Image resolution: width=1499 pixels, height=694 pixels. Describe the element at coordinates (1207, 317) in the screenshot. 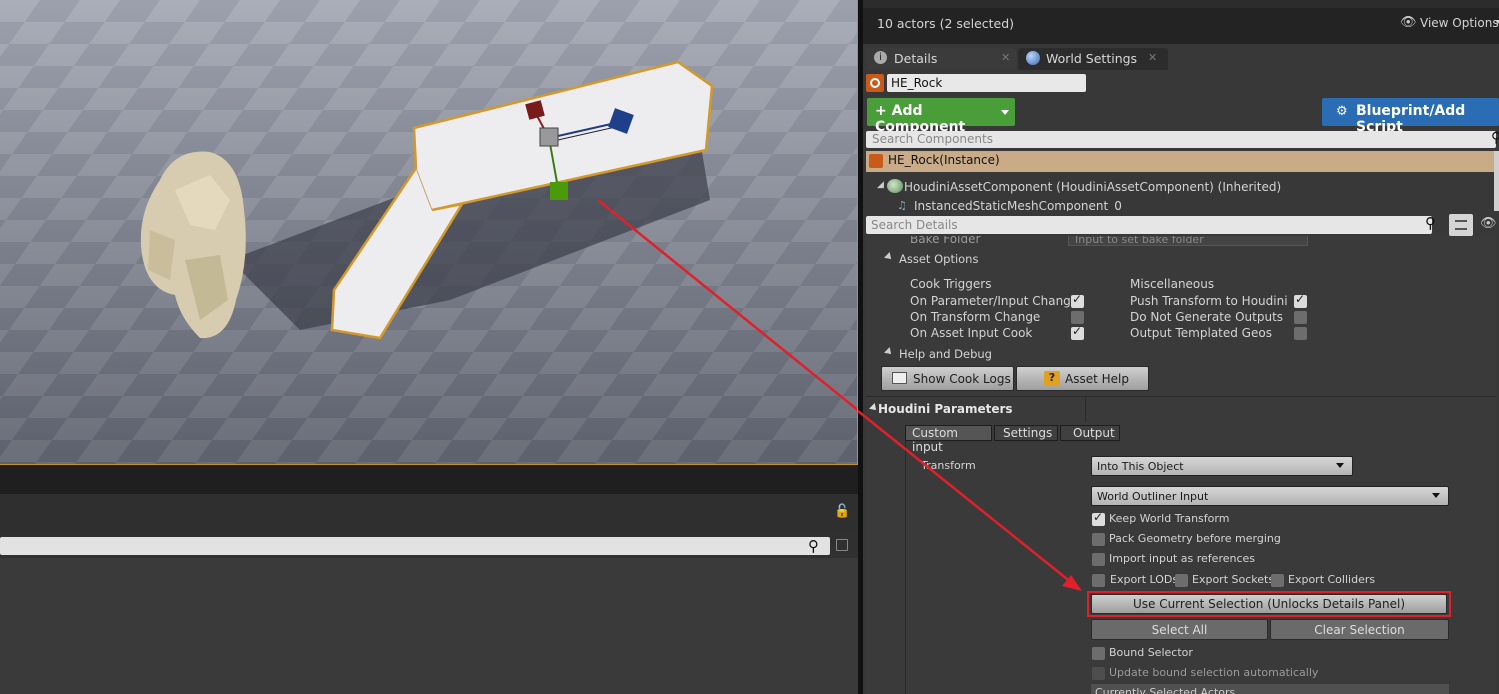

I see `option-label: Do Not Generate Outputs` at that location.